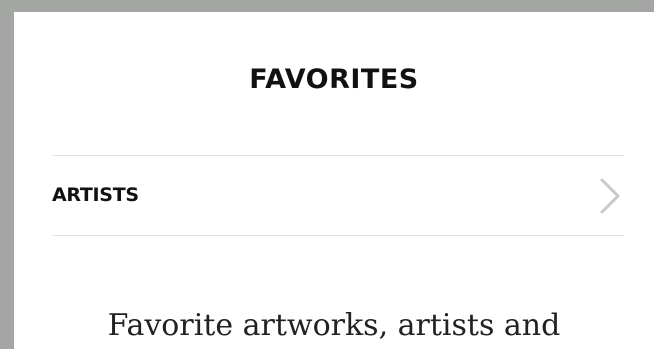 The height and width of the screenshot is (349, 654). I want to click on empty-state-message: Favorite artworks, artists and, so click(334, 325).